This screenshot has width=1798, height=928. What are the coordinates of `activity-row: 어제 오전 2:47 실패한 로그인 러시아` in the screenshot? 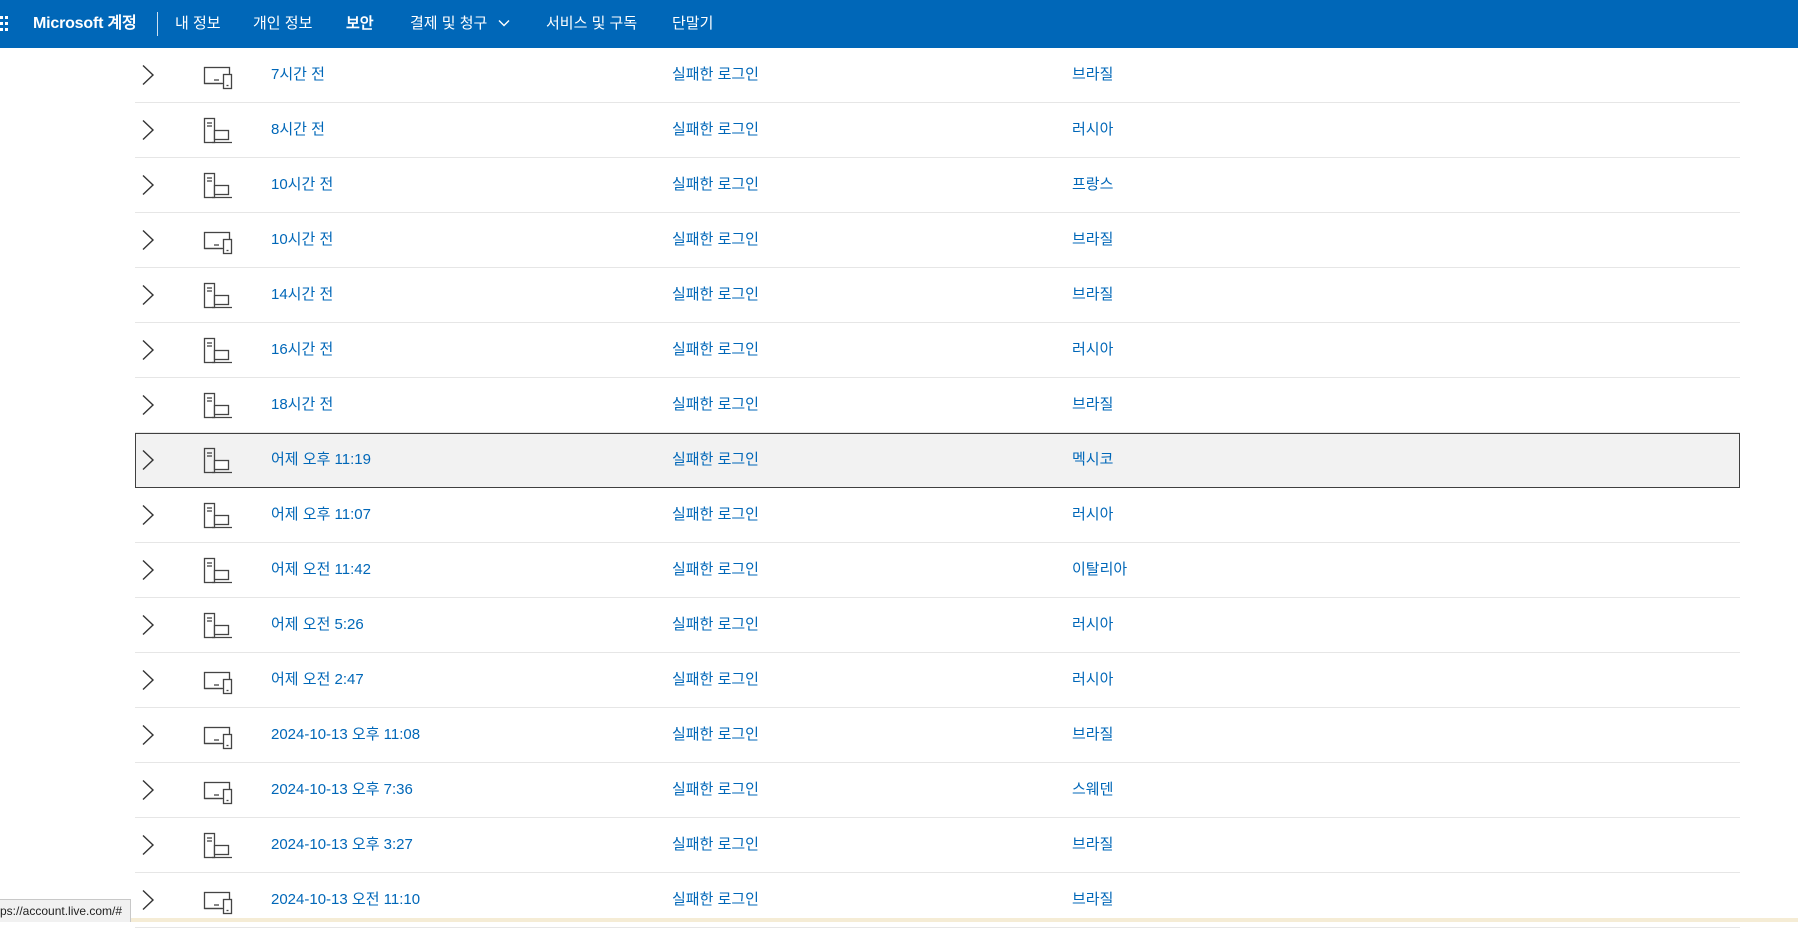 It's located at (937, 680).